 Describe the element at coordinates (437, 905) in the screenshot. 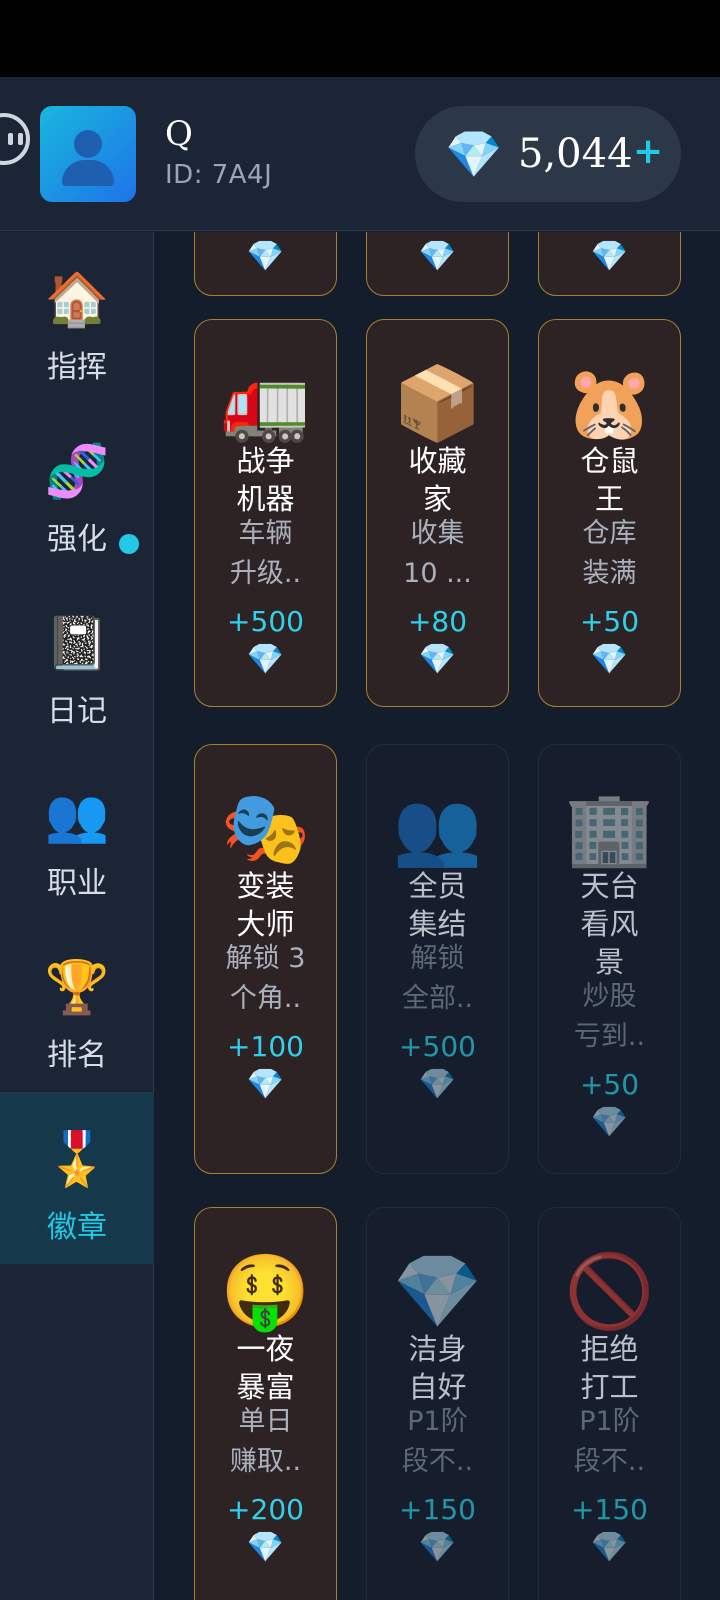

I see `achievement-title: 全员 集结` at that location.